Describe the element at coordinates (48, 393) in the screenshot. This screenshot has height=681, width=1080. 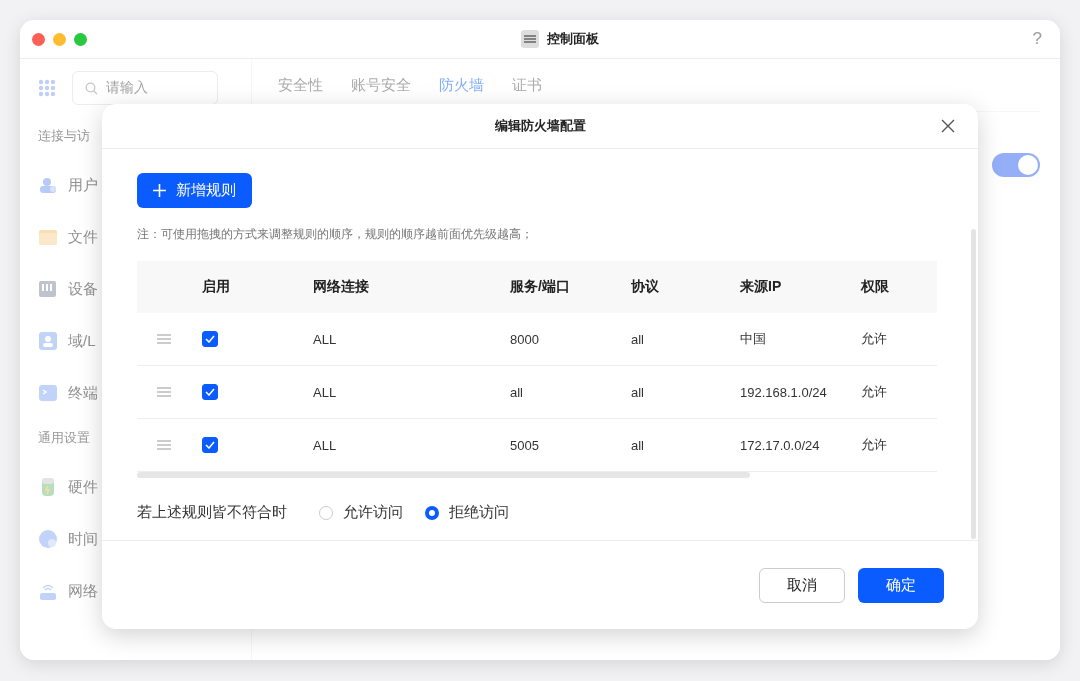
I see `terminal-icon` at that location.